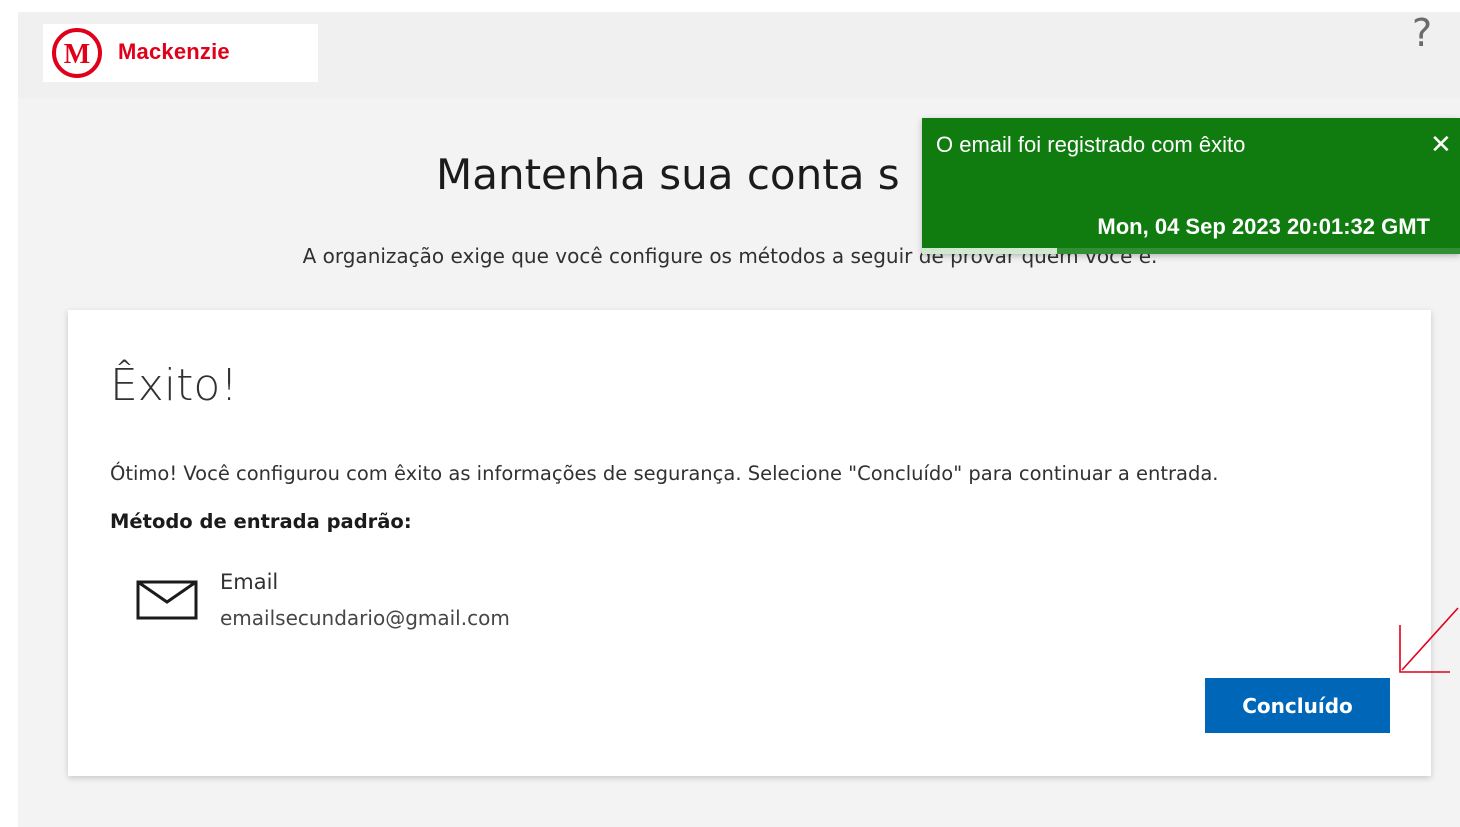  I want to click on toast-progress-bar, so click(1191, 251).